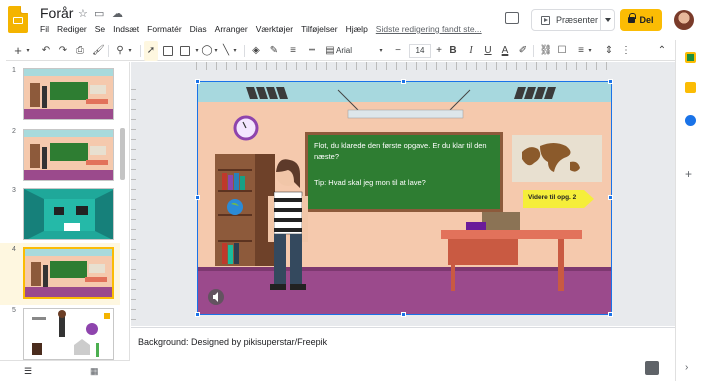  What do you see at coordinates (164, 29) in the screenshot?
I see `menu-formater: Formatér` at bounding box center [164, 29].